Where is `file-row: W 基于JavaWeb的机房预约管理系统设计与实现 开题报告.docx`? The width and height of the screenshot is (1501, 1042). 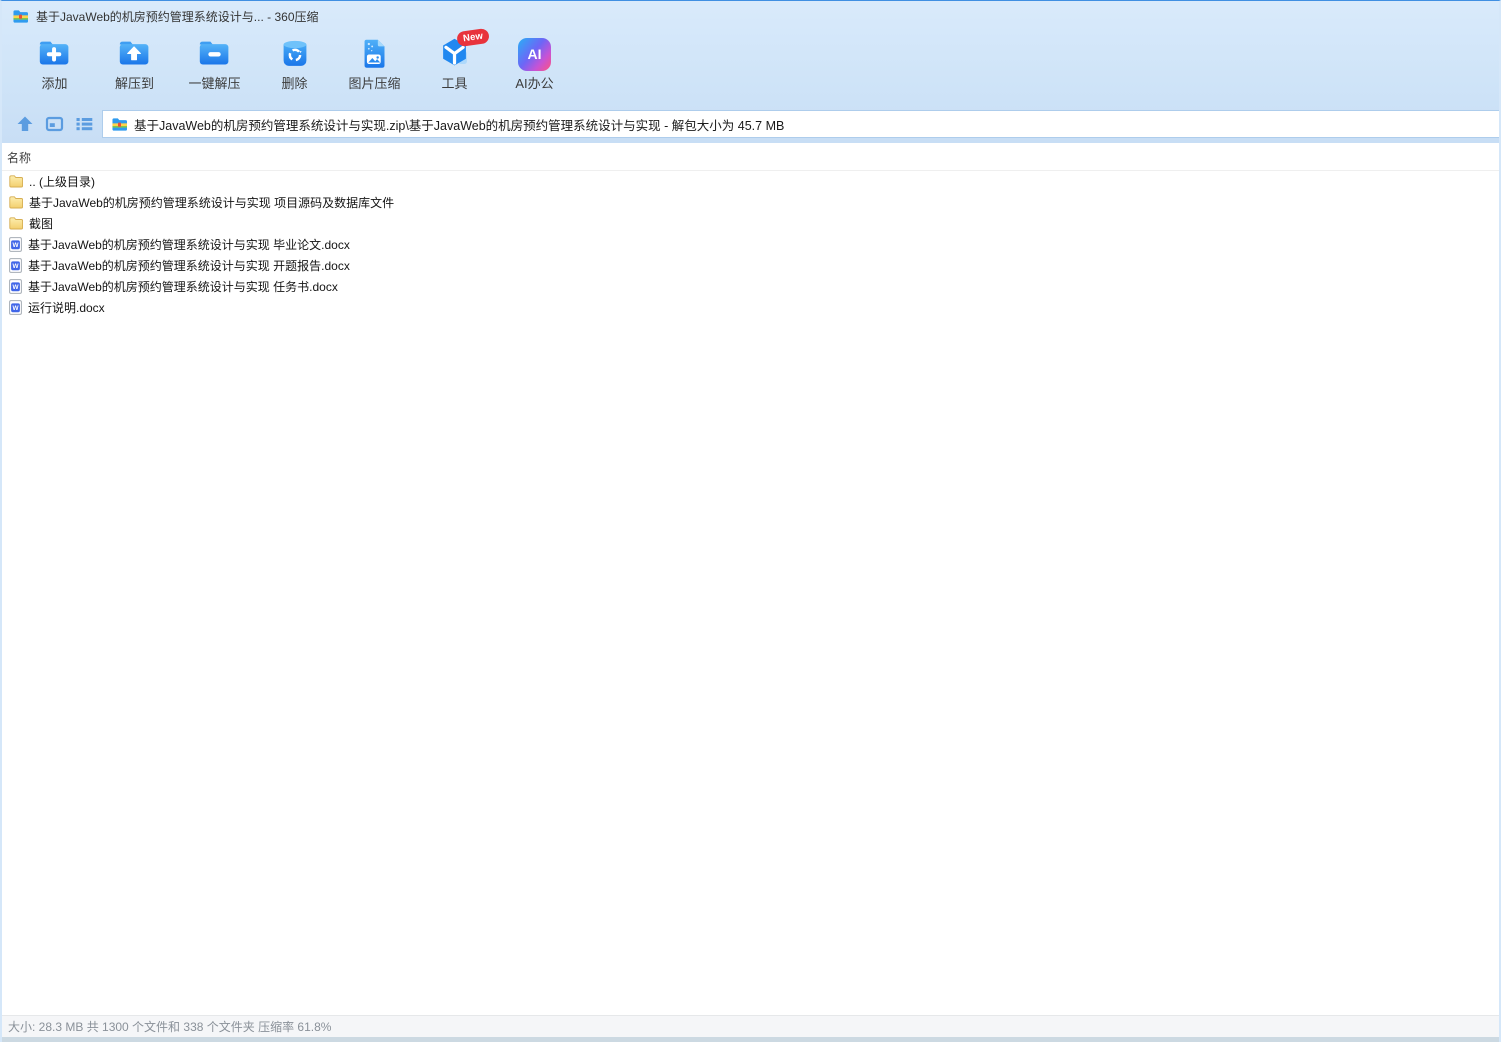
file-row: W 基于JavaWeb的机房预约管理系统设计与实现 开题报告.docx is located at coordinates (750, 265).